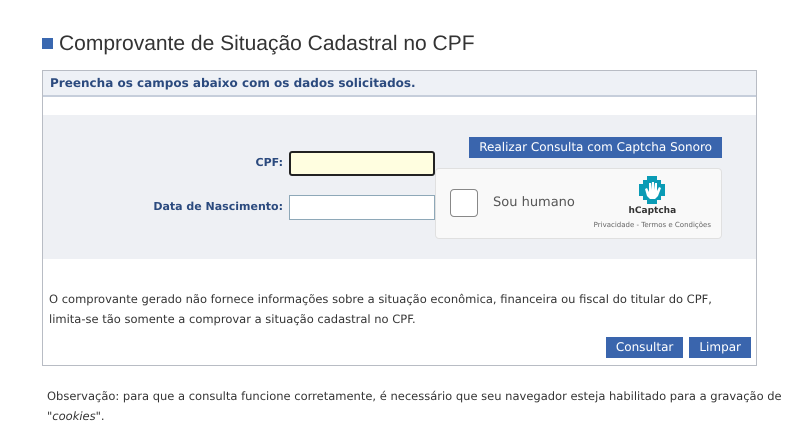  Describe the element at coordinates (269, 162) in the screenshot. I see `field-label: CPF:` at that location.